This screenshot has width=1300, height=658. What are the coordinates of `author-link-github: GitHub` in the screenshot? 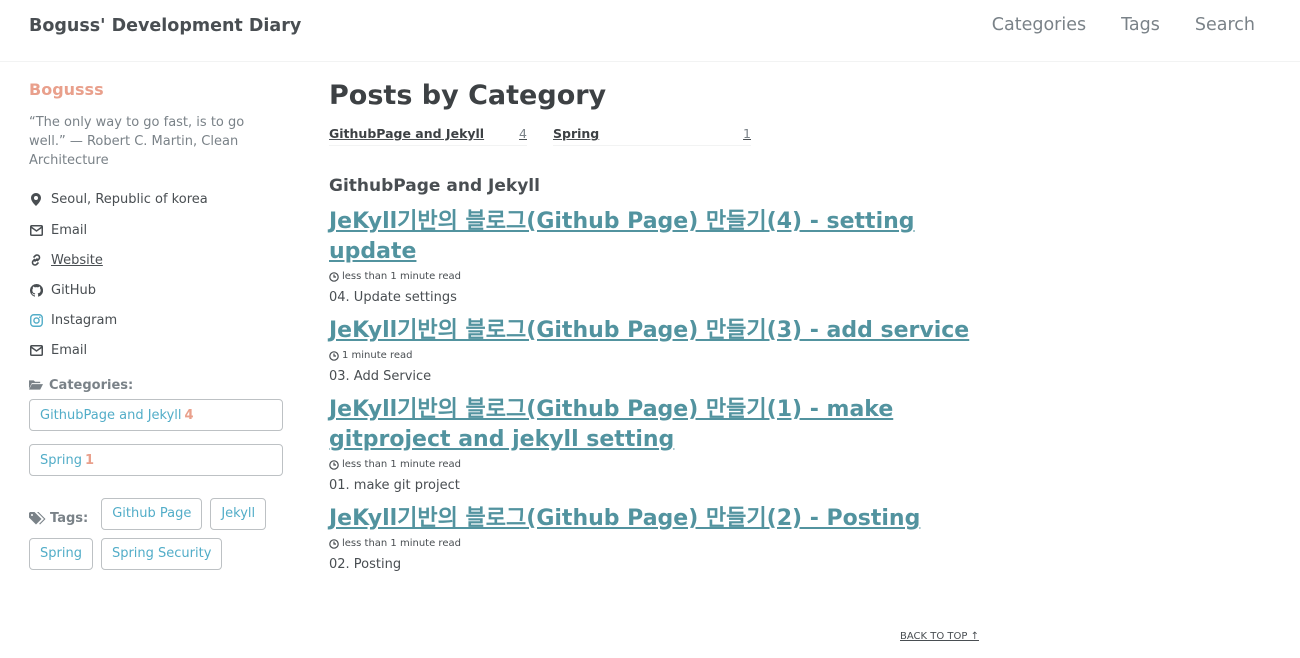 It's located at (157, 290).